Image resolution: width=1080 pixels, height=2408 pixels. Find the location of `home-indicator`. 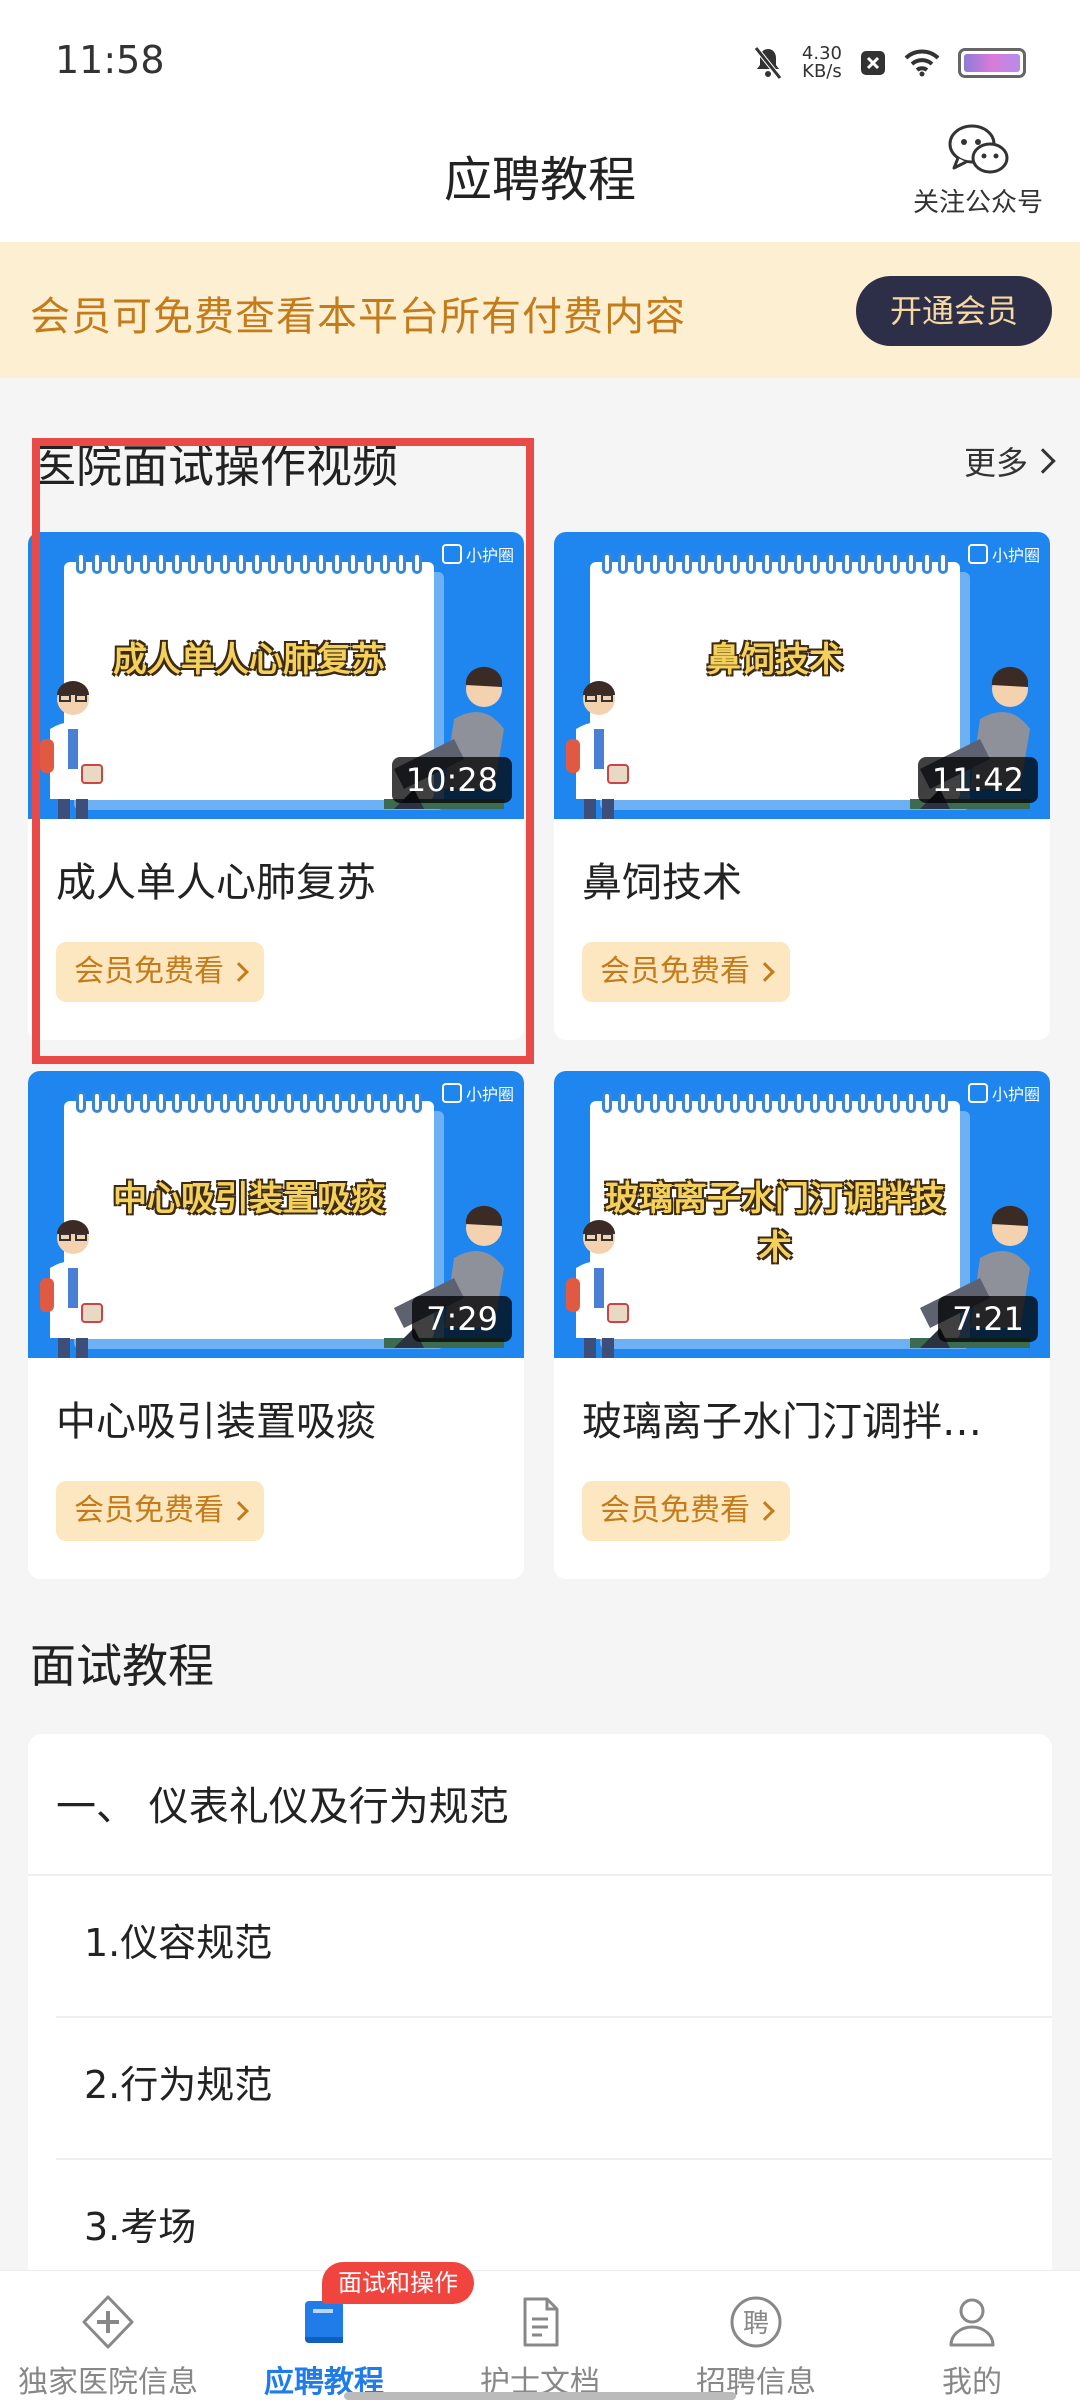

home-indicator is located at coordinates (540, 2396).